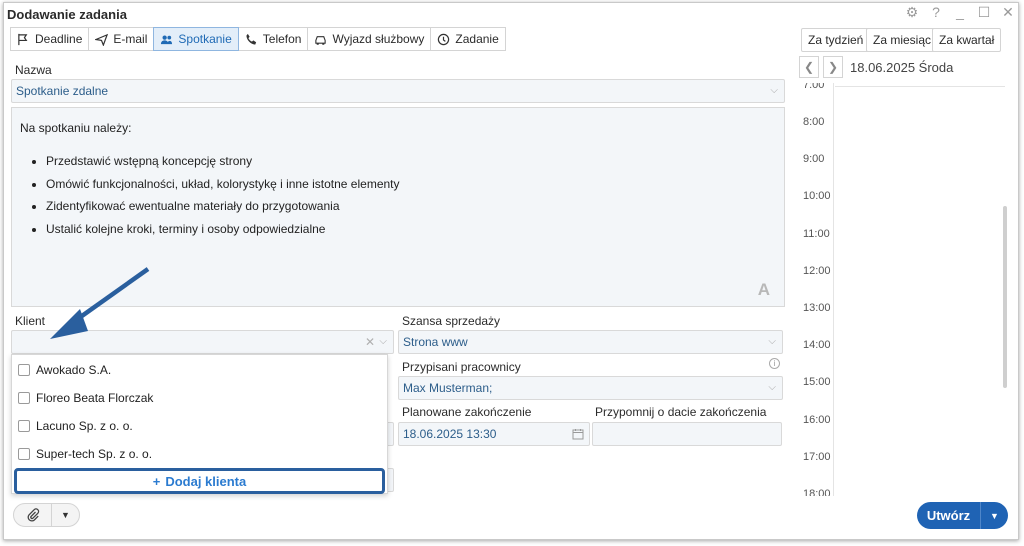  What do you see at coordinates (76, 128) in the screenshot?
I see `description-intro: Na spotkaniu należy:` at bounding box center [76, 128].